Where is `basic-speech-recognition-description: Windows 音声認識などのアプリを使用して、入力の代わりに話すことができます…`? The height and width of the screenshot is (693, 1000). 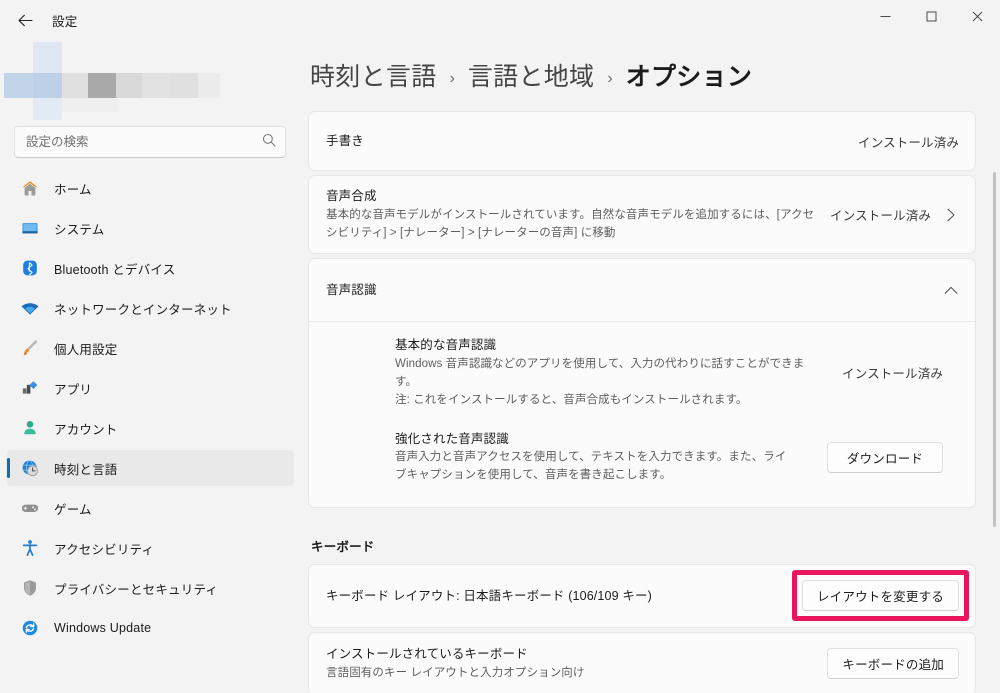
basic-speech-recognition-description: Windows 音声認識などのアプリを使用して、入力の代わりに話すことができます… is located at coordinates (600, 382).